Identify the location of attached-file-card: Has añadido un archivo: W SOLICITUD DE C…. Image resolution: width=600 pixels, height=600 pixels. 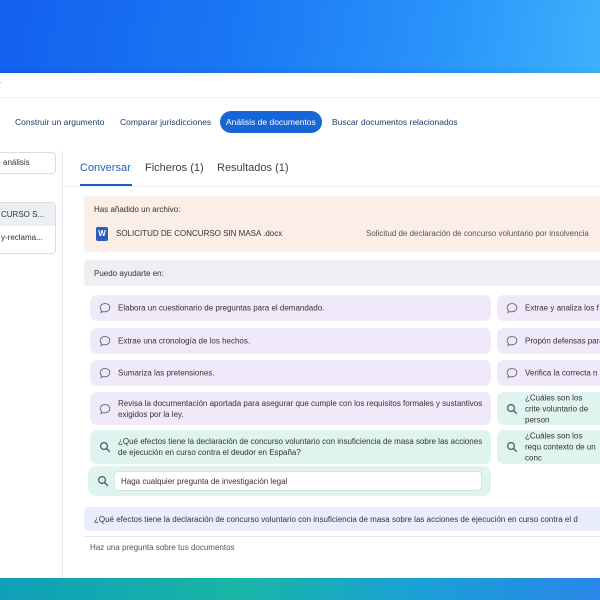
(342, 224).